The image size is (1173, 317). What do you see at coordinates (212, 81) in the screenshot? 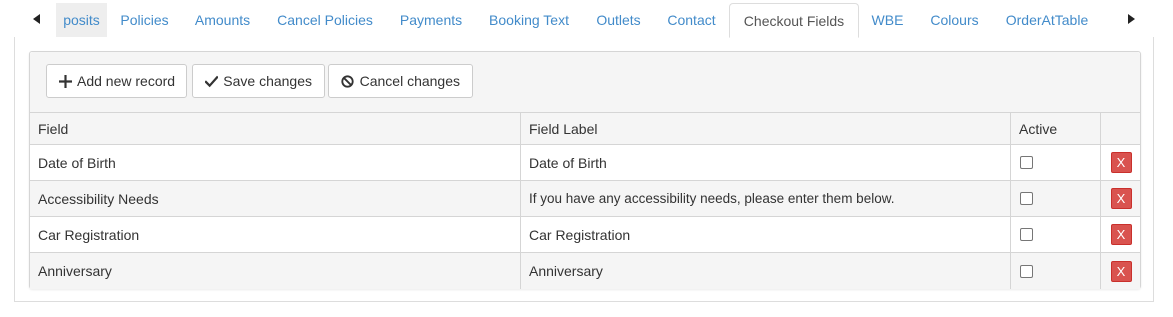
I see `check-icon` at bounding box center [212, 81].